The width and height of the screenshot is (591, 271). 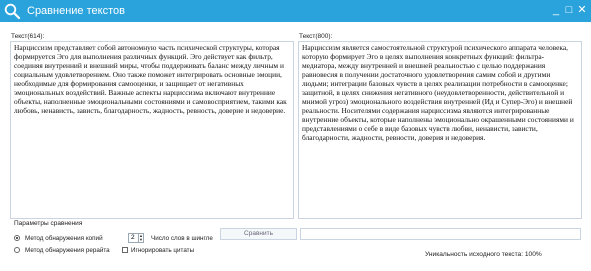 I want to click on shingle-label: Число слов в шингле, so click(x=182, y=238).